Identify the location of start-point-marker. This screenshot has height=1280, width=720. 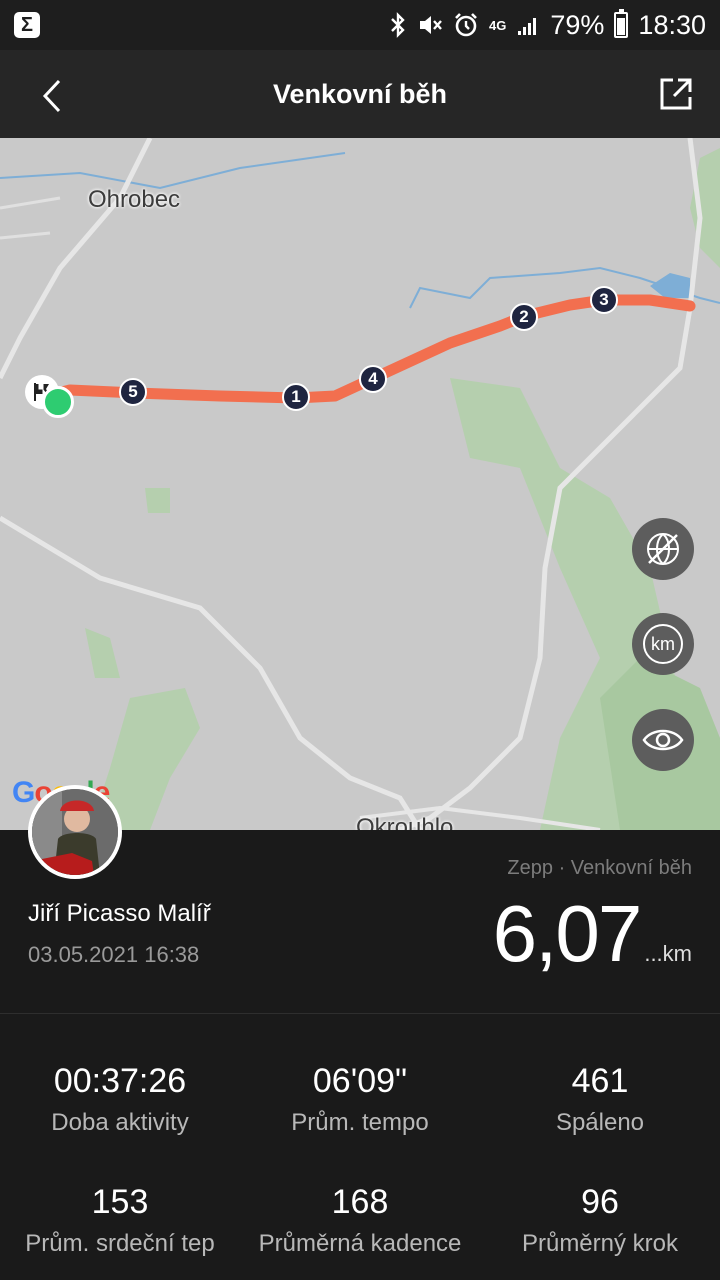
(58, 402).